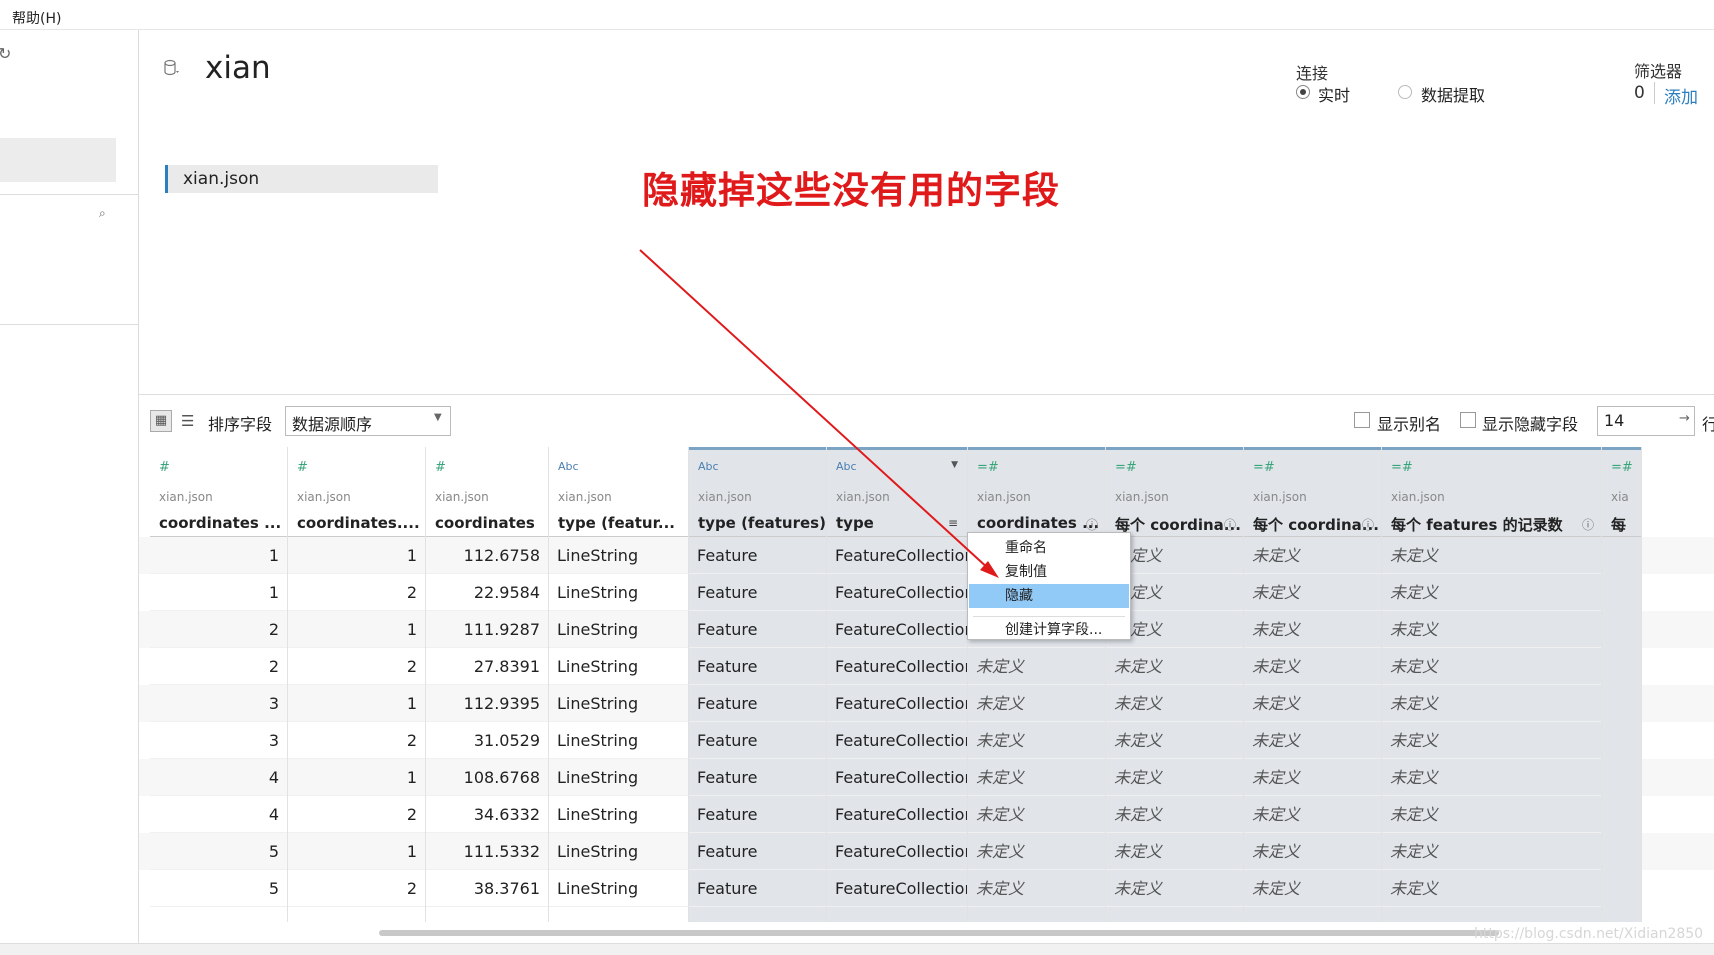 The image size is (1714, 955). What do you see at coordinates (1681, 95) in the screenshot?
I see `add-filter-link: 添加` at bounding box center [1681, 95].